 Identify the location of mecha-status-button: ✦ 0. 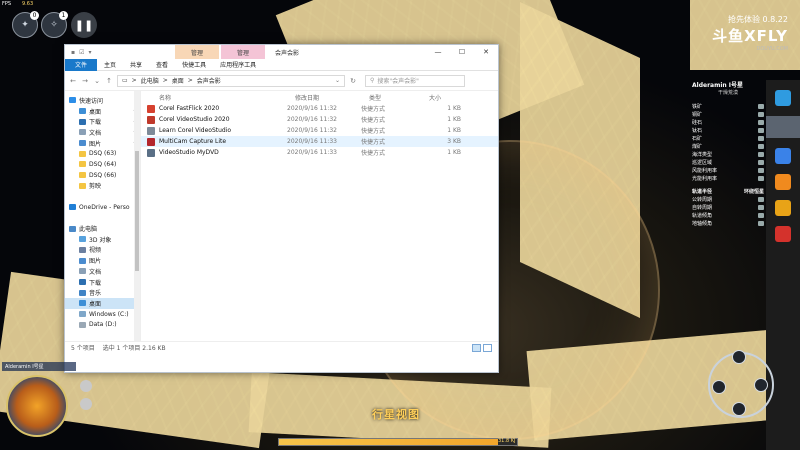
(25, 24).